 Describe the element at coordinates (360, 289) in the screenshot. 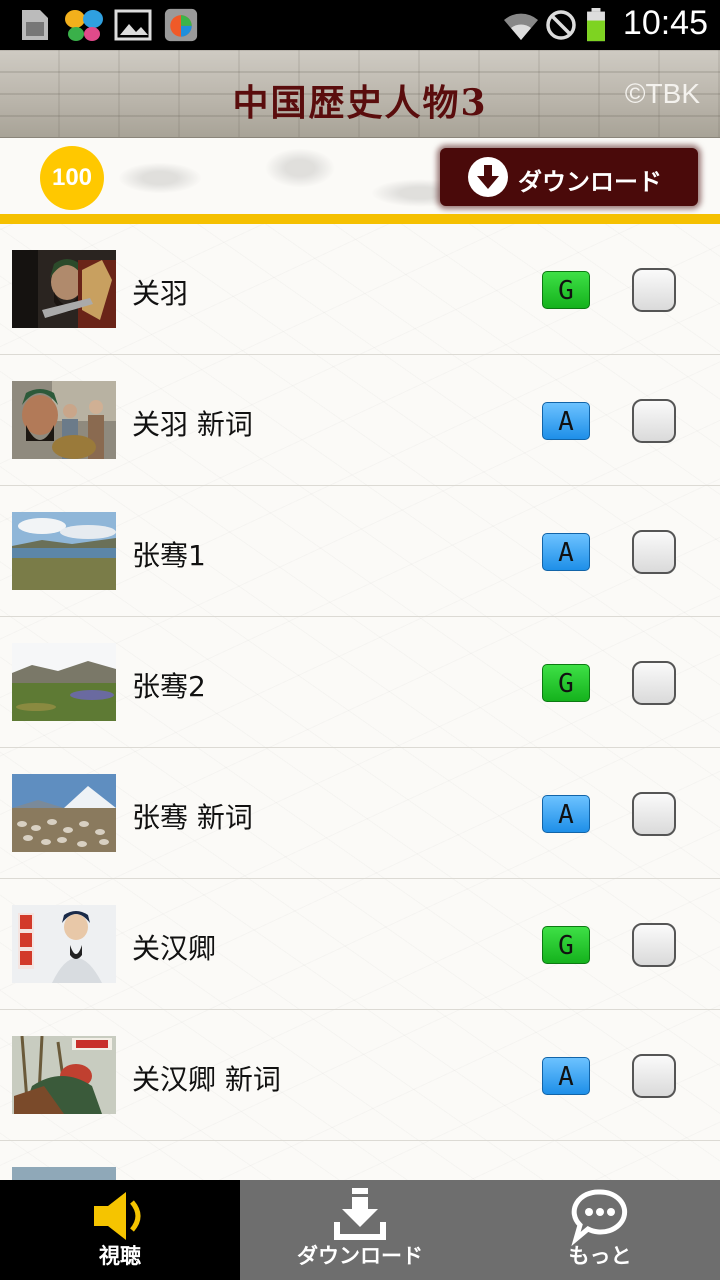

I see `list-item: 关羽 G` at that location.